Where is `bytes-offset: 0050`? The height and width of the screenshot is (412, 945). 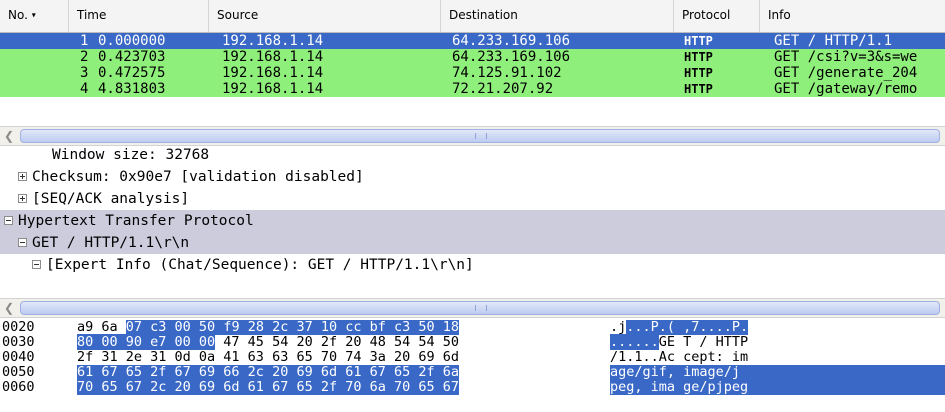
bytes-offset: 0050 is located at coordinates (18, 372).